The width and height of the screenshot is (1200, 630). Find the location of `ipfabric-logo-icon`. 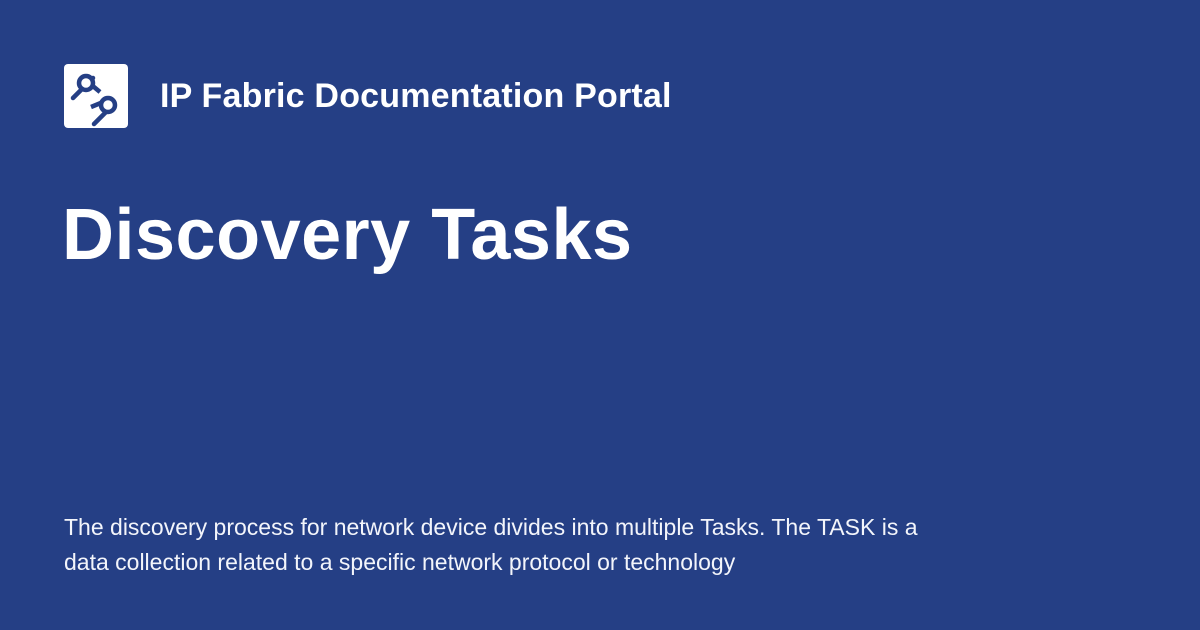

ipfabric-logo-icon is located at coordinates (96, 96).